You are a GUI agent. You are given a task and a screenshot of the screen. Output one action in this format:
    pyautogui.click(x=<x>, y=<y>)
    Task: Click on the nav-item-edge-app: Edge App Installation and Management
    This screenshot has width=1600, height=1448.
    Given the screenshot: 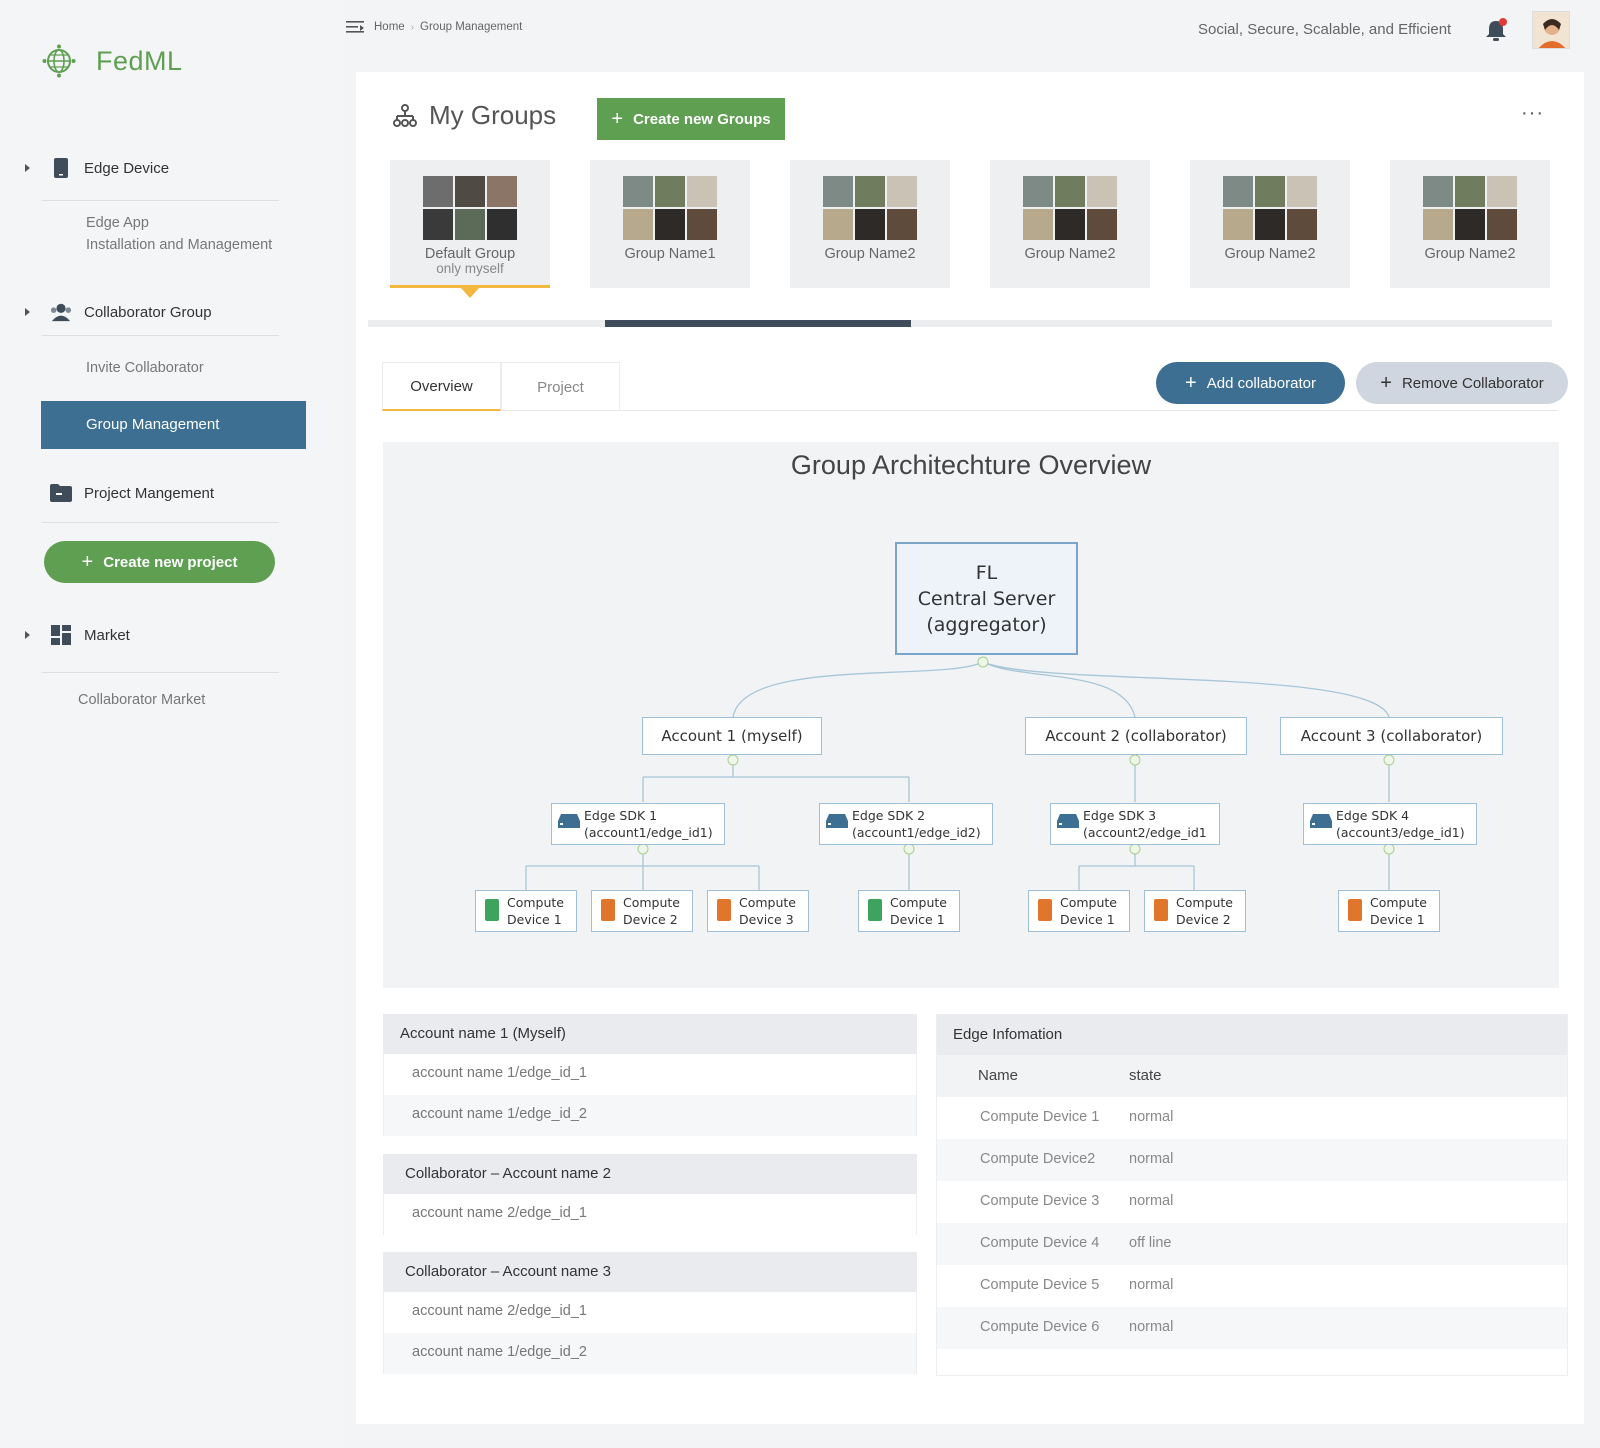 What is the action you would take?
    pyautogui.click(x=179, y=234)
    